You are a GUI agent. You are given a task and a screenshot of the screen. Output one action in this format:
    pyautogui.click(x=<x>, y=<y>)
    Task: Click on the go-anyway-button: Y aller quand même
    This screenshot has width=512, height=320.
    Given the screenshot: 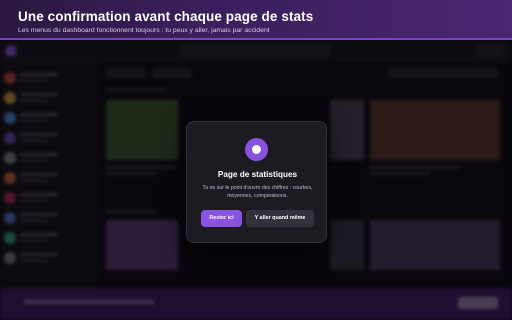 What is the action you would take?
    pyautogui.click(x=280, y=218)
    